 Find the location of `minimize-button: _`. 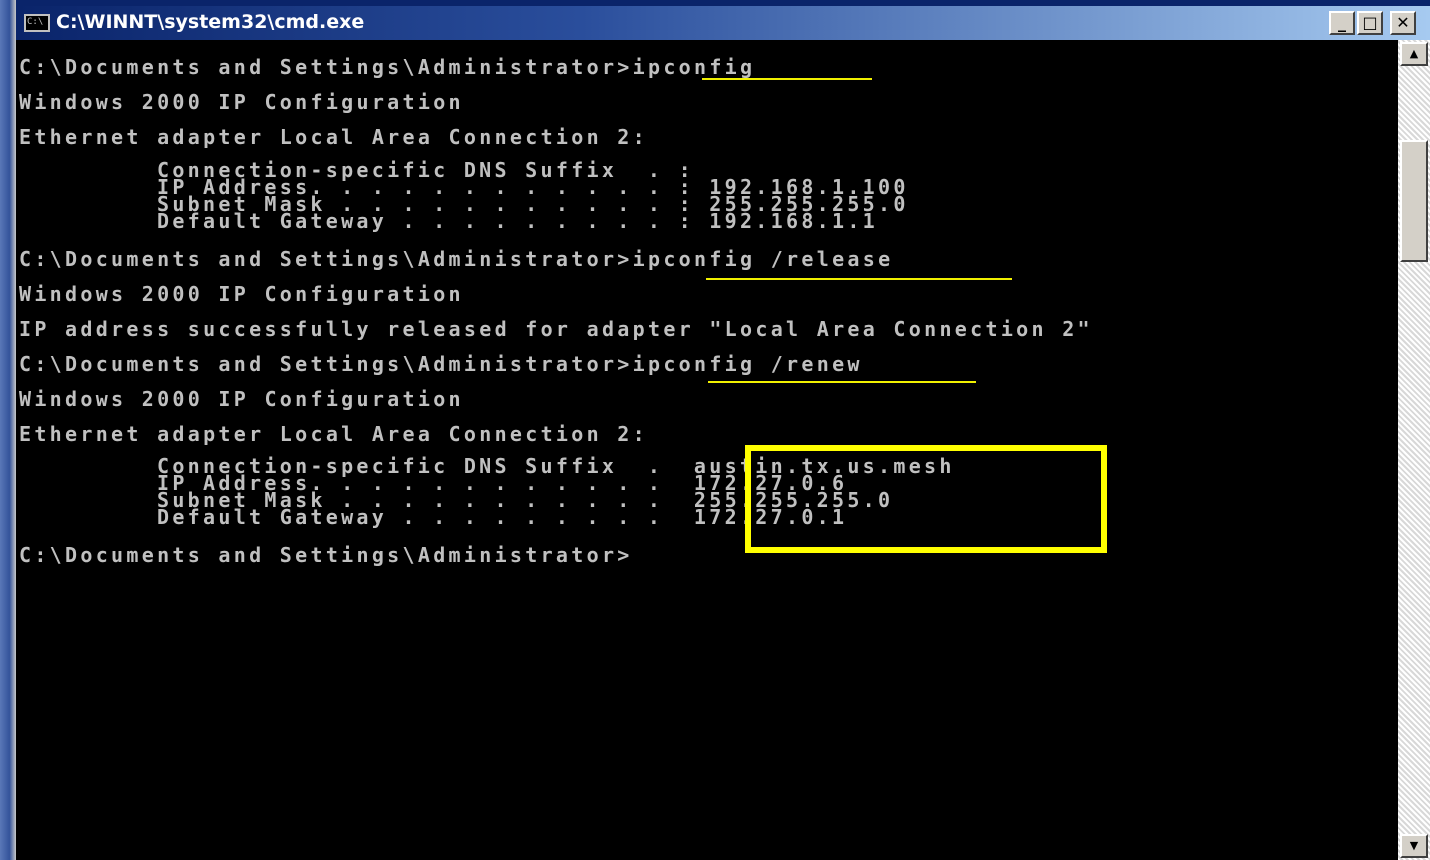

minimize-button: _ is located at coordinates (1342, 23).